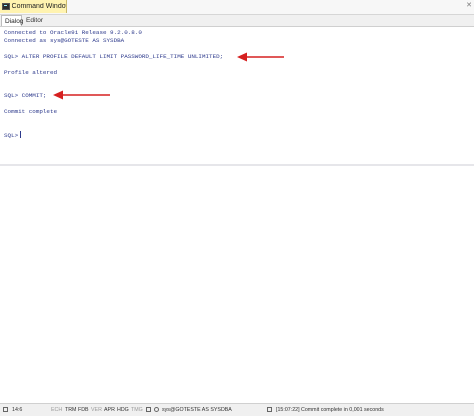 This screenshot has height=416, width=474. Describe the element at coordinates (148, 409) in the screenshot. I see `output-icon` at that location.